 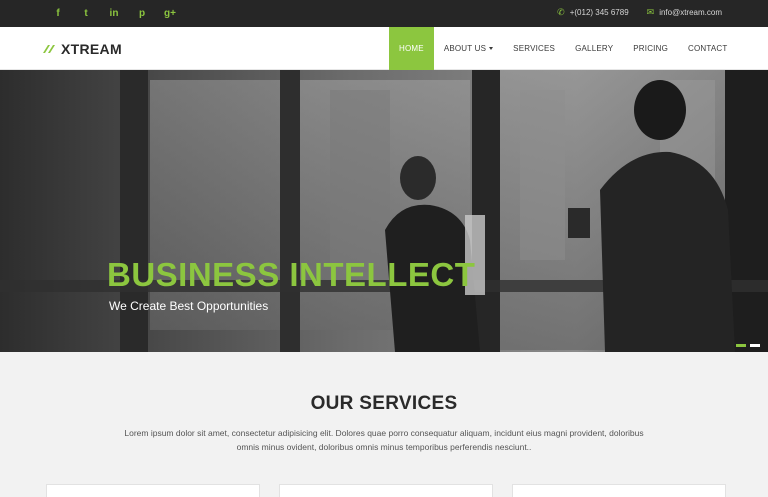 I want to click on google-plus-icon: g+, so click(x=170, y=13).